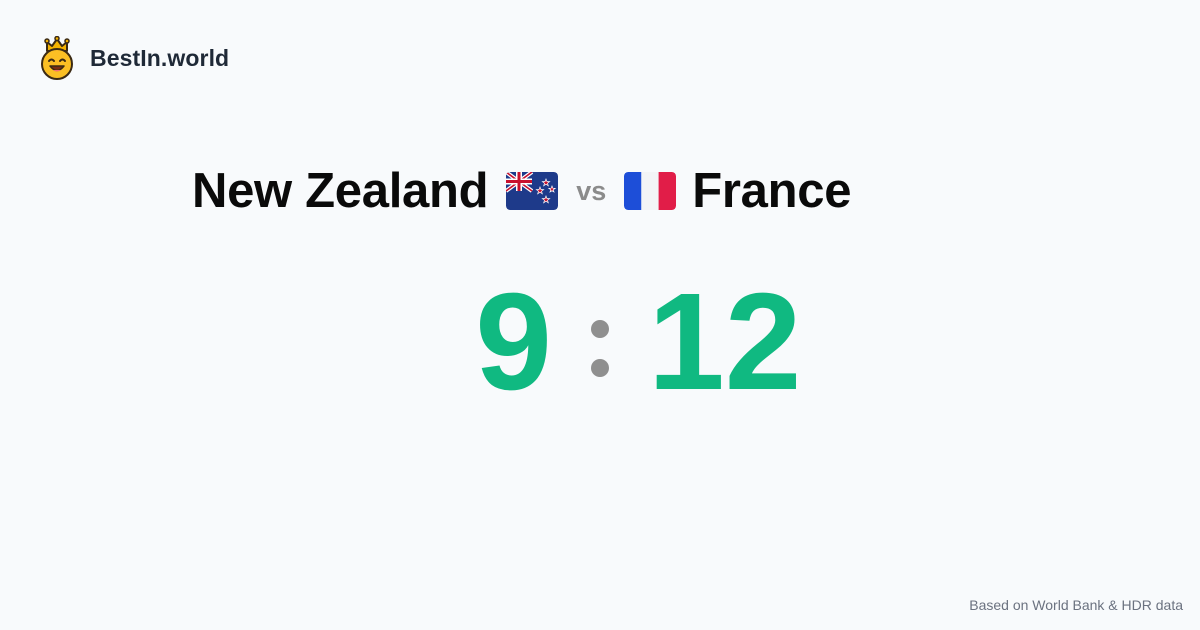 The height and width of the screenshot is (630, 1200). Describe the element at coordinates (600, 349) in the screenshot. I see `score-separator` at that location.